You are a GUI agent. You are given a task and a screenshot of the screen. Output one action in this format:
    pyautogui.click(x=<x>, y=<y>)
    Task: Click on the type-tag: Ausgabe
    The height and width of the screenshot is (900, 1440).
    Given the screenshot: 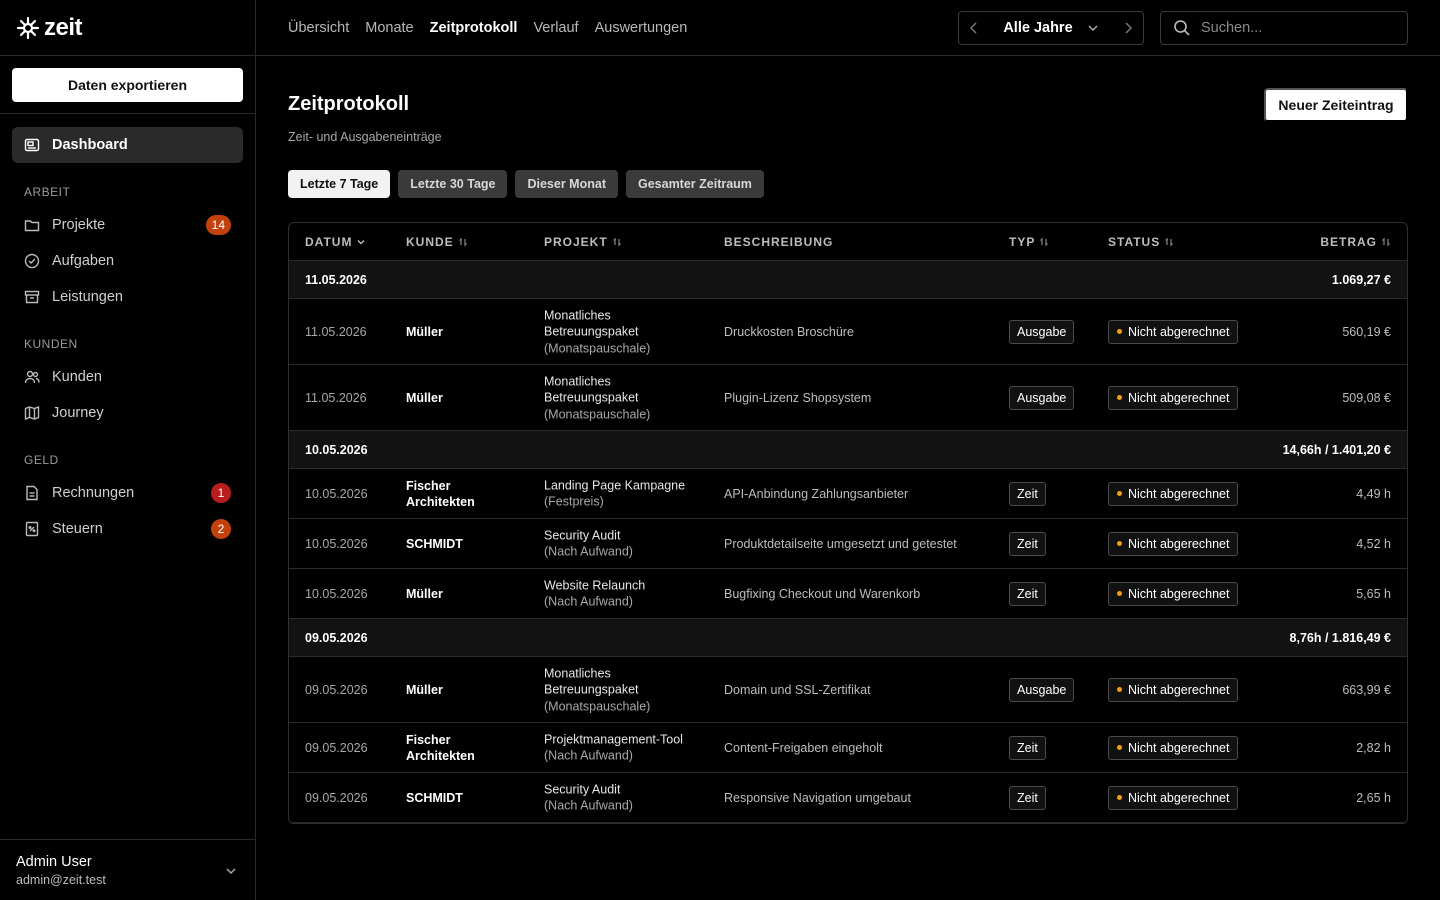 What is the action you would take?
    pyautogui.click(x=1042, y=397)
    